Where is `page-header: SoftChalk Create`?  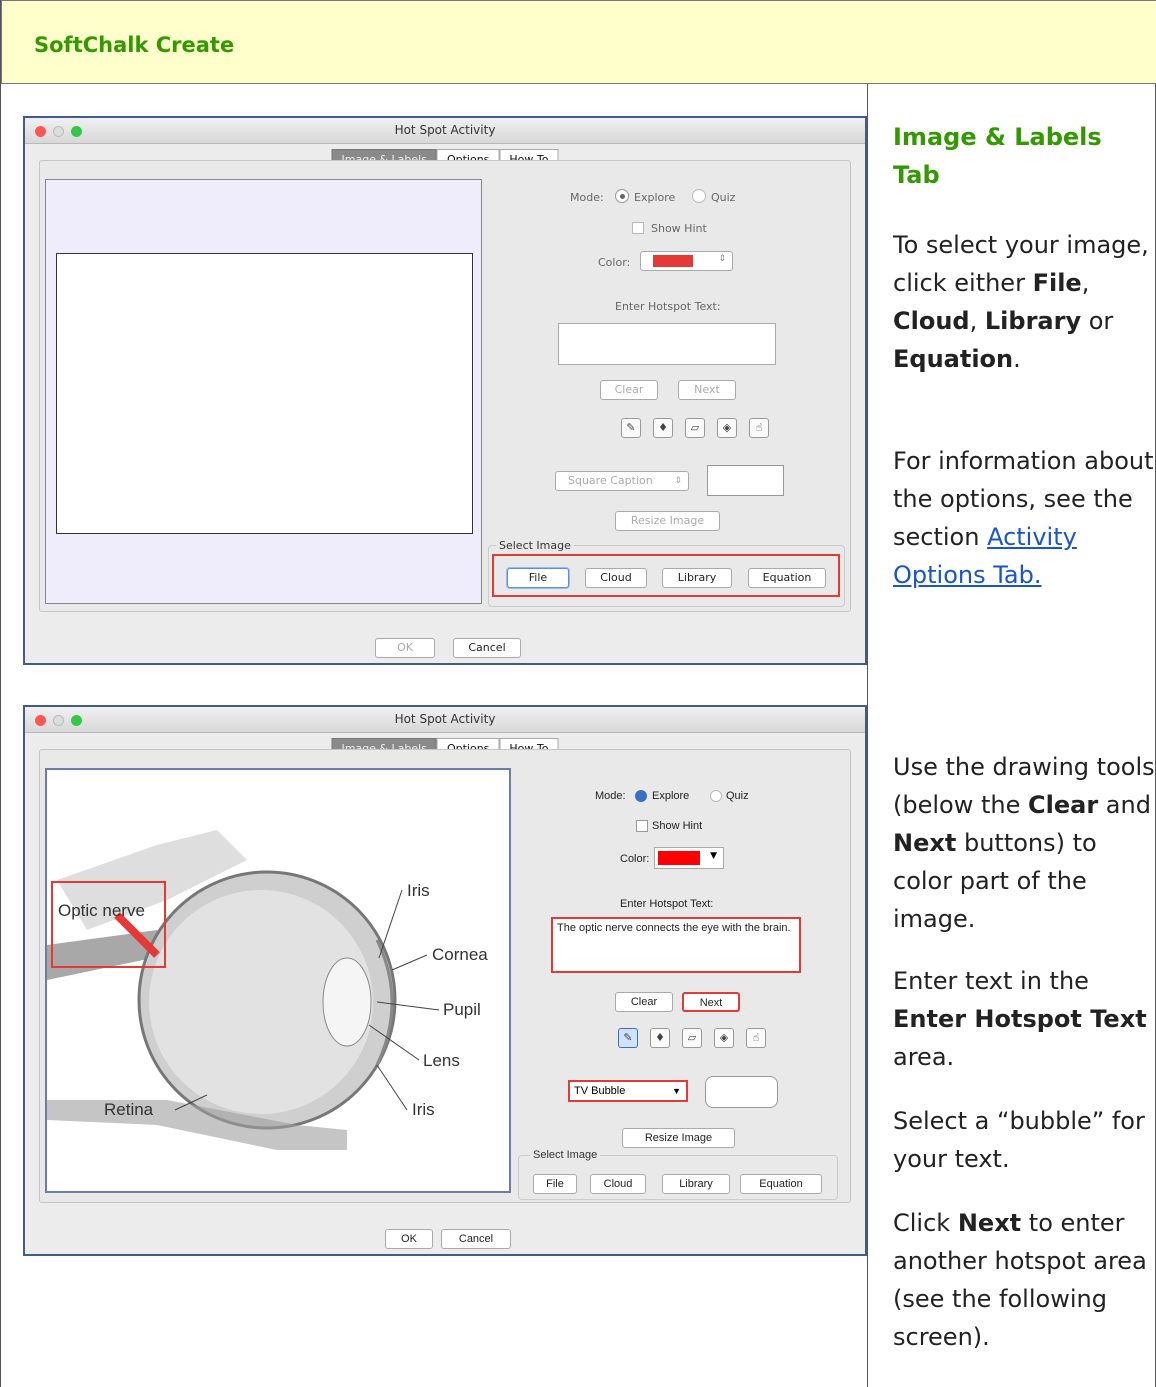 page-header: SoftChalk Create is located at coordinates (578, 42).